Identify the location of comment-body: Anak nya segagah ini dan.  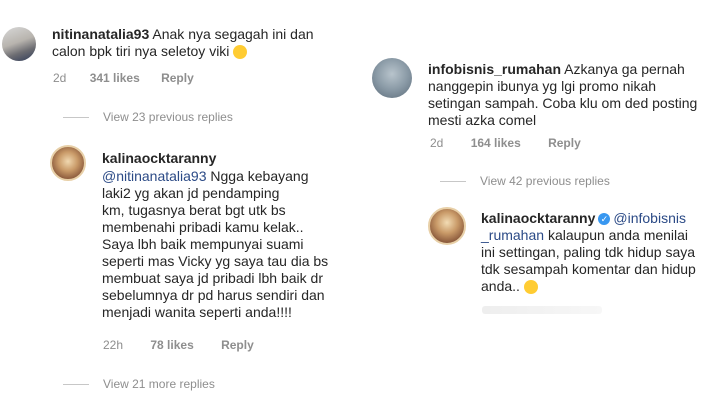
(233, 34).